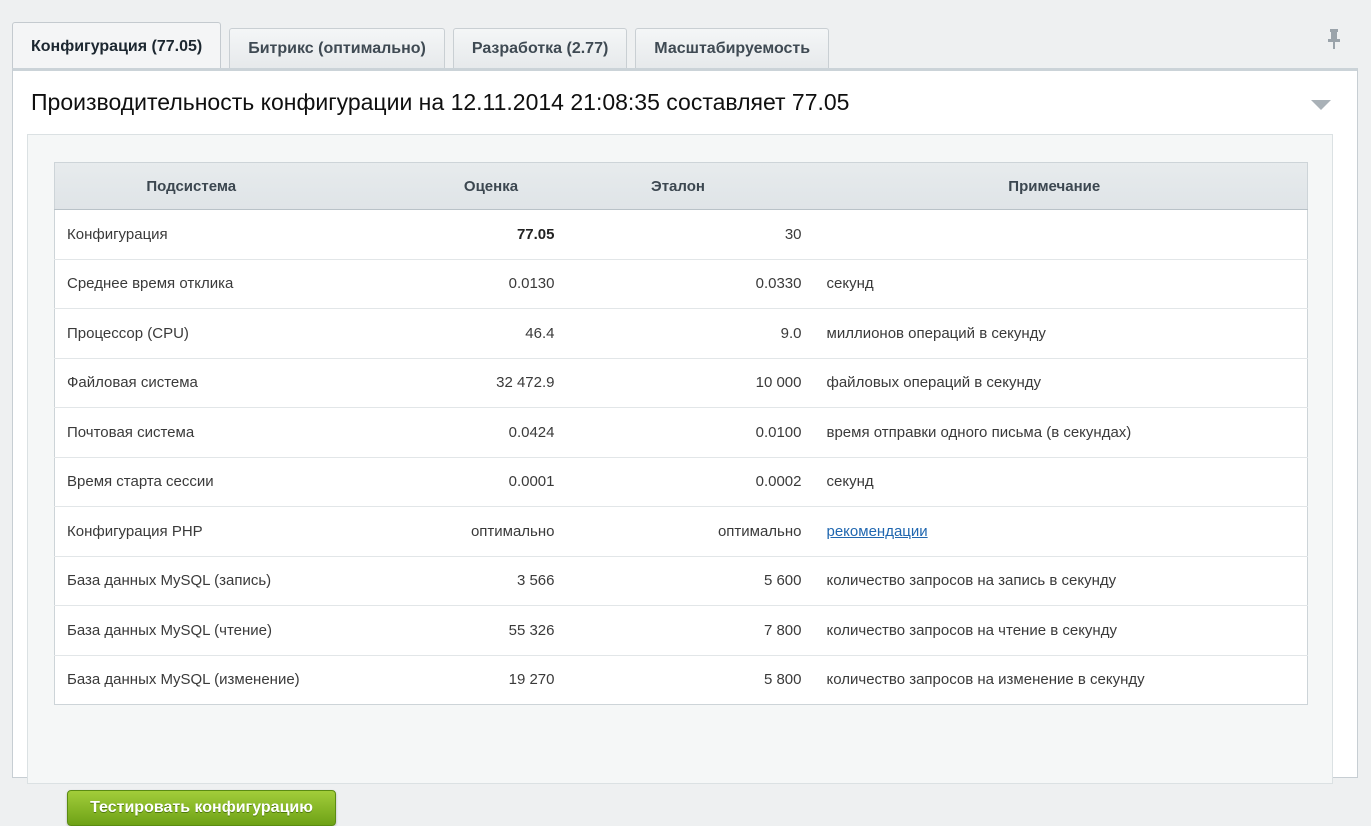  I want to click on tab-configuration: Конфигурация (77.05), so click(117, 46).